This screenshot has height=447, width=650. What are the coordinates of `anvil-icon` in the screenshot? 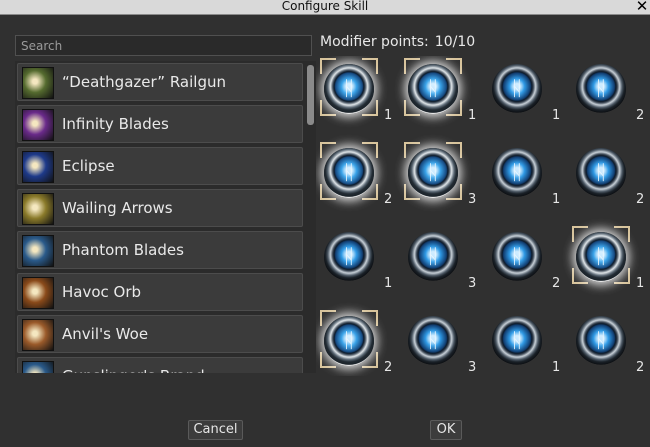 It's located at (38, 335).